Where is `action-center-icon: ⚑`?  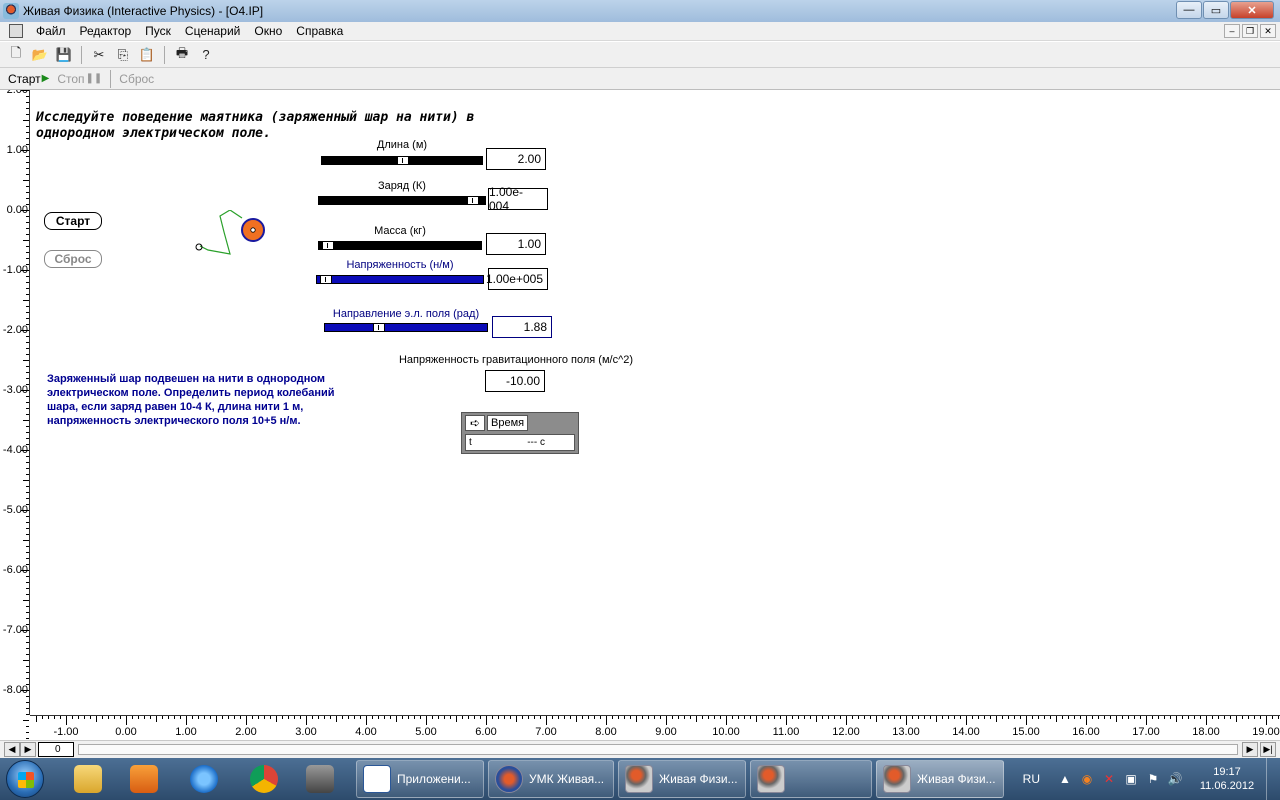 action-center-icon: ⚑ is located at coordinates (1153, 779).